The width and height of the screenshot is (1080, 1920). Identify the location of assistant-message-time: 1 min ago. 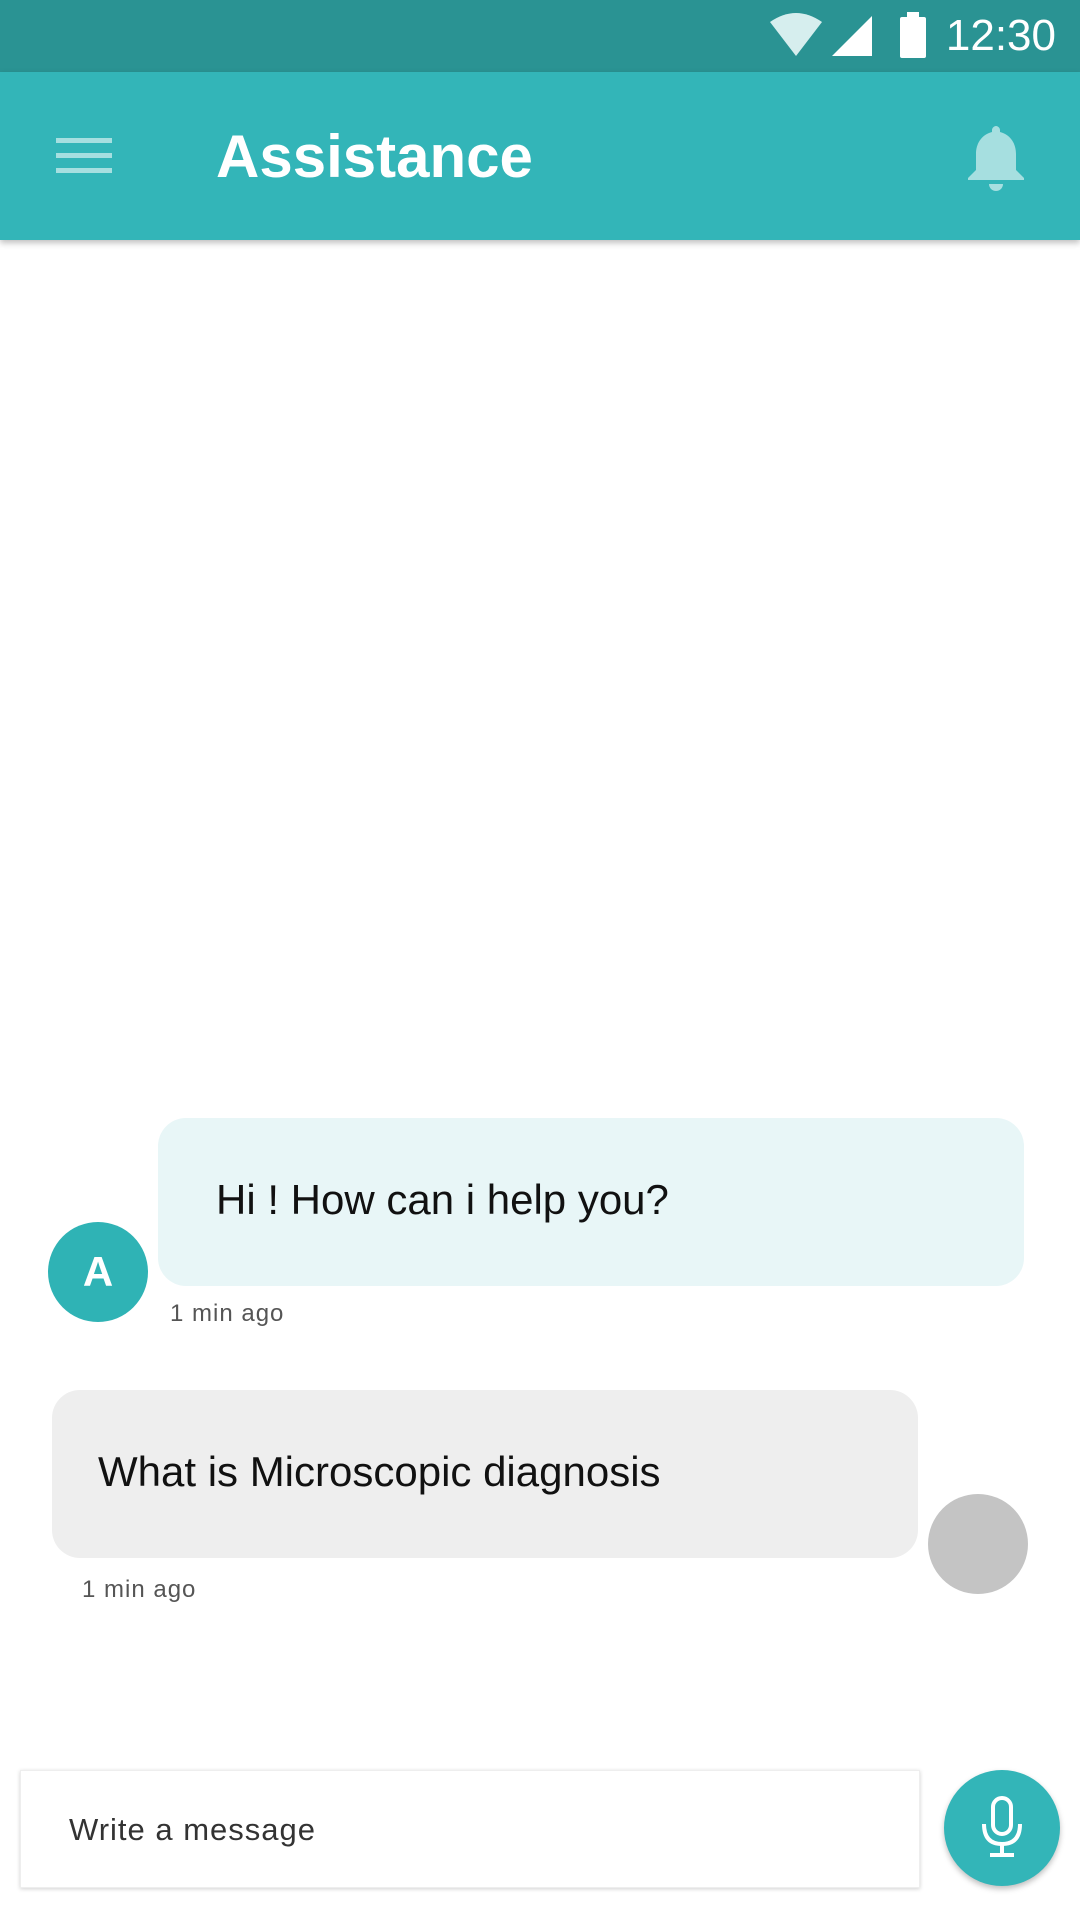
(227, 1313).